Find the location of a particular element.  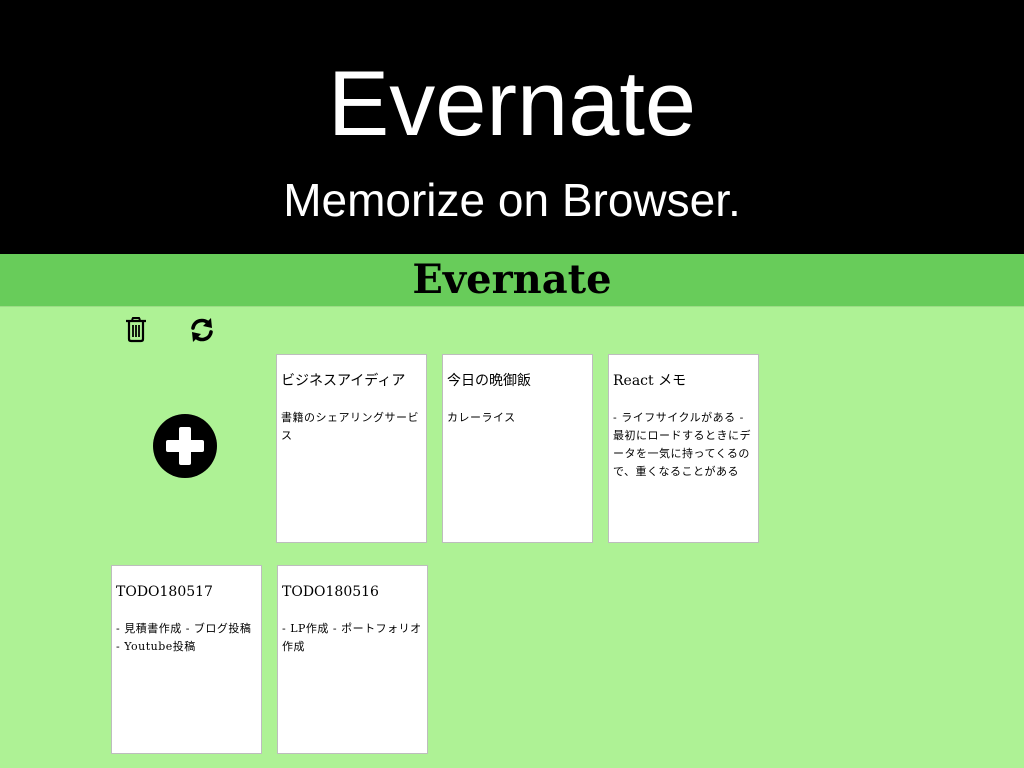

note-body: カレーライス is located at coordinates (481, 417).